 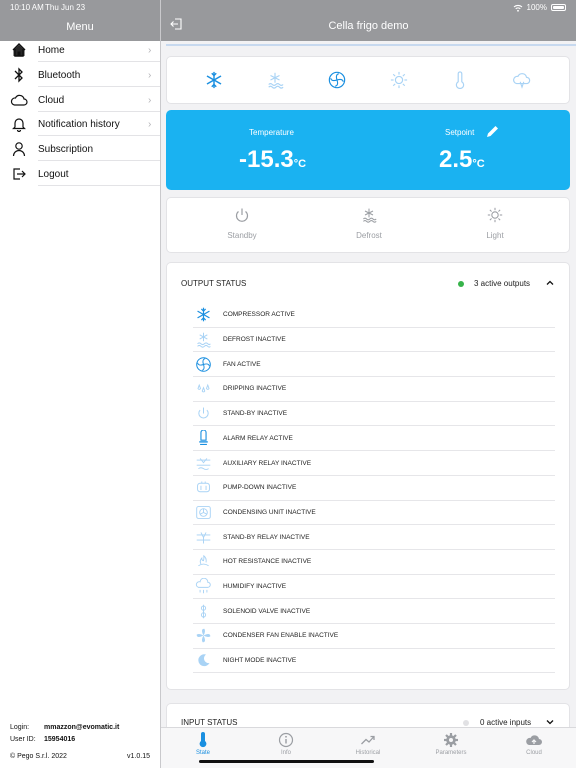 What do you see at coordinates (266, 159) in the screenshot?
I see `temperature-value: -15.3` at bounding box center [266, 159].